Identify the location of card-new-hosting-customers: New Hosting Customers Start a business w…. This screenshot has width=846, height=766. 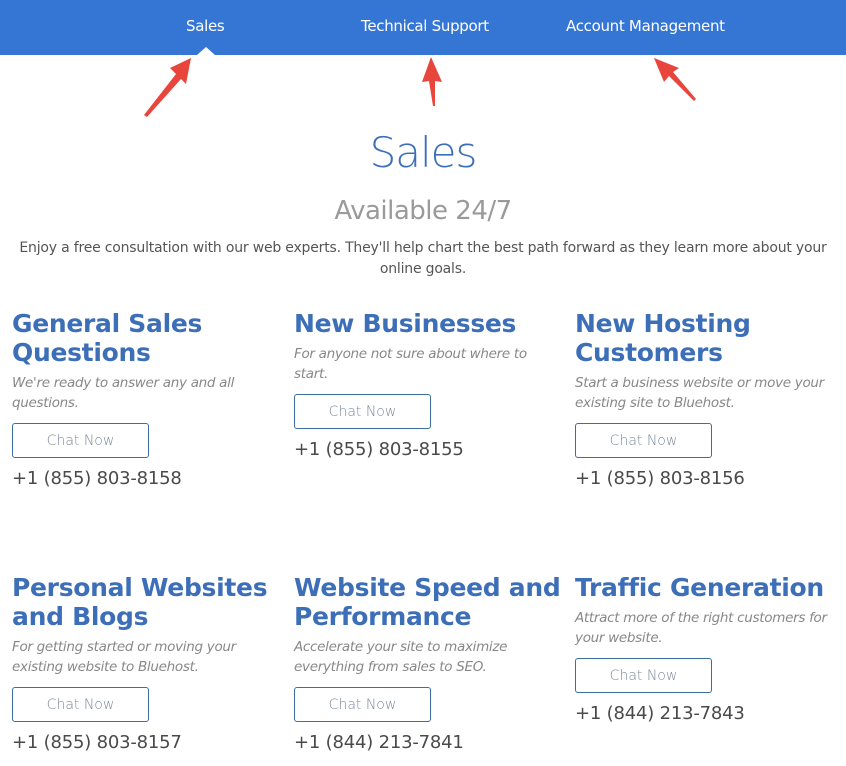
(710, 399).